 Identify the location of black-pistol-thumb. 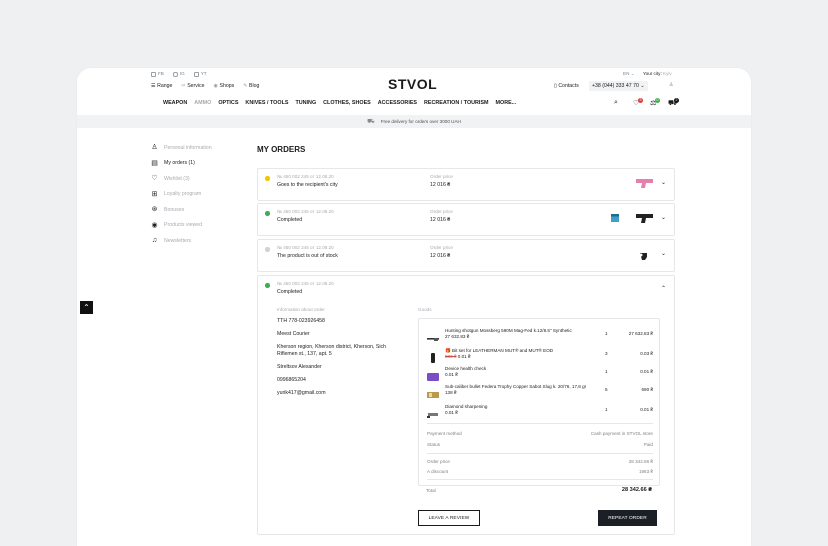
(644, 218).